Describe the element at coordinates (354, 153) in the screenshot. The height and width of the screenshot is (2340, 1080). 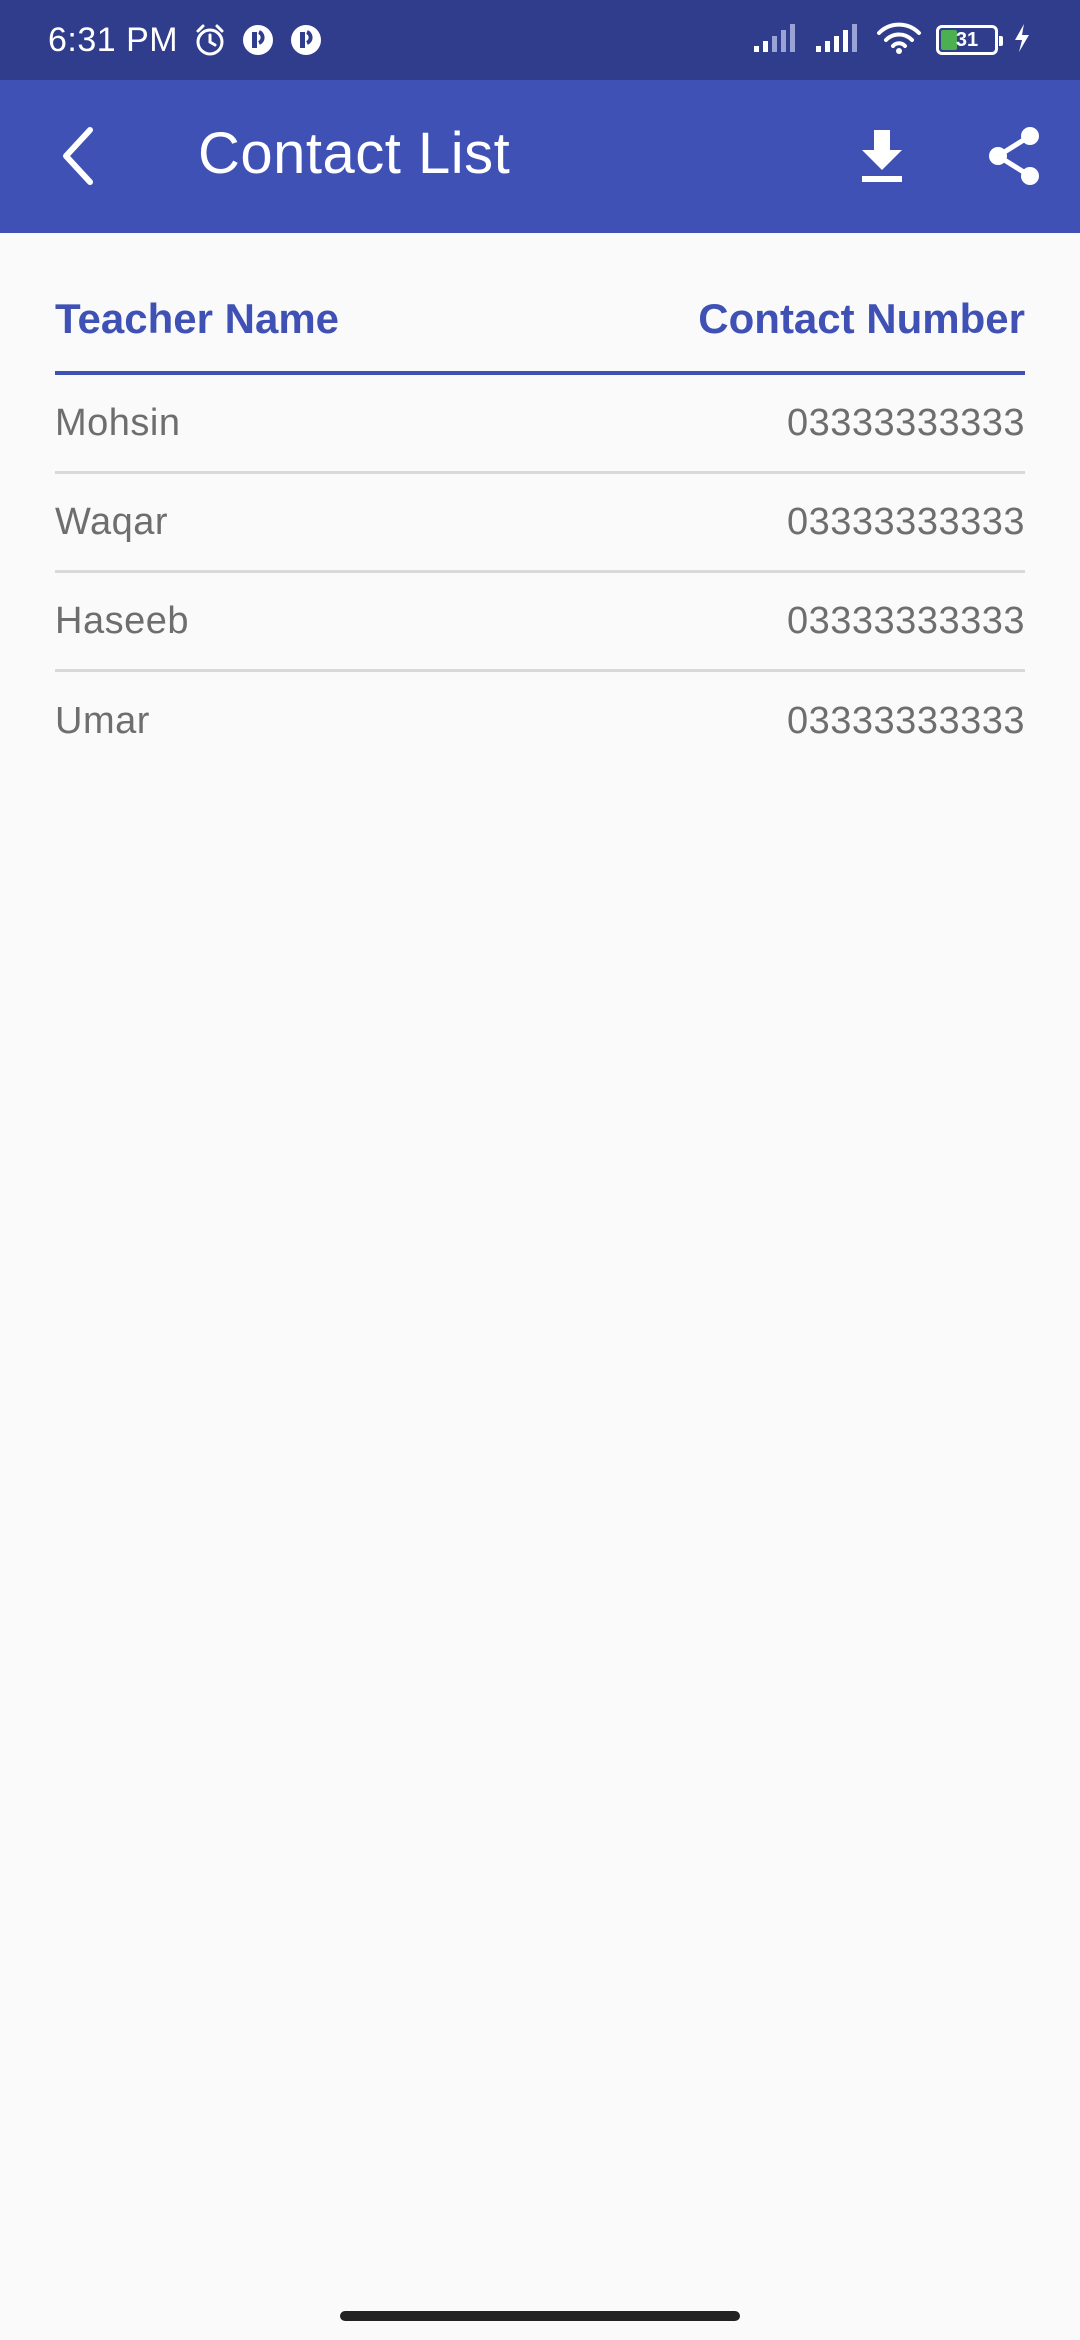
I see `page-title: Contact List` at that location.